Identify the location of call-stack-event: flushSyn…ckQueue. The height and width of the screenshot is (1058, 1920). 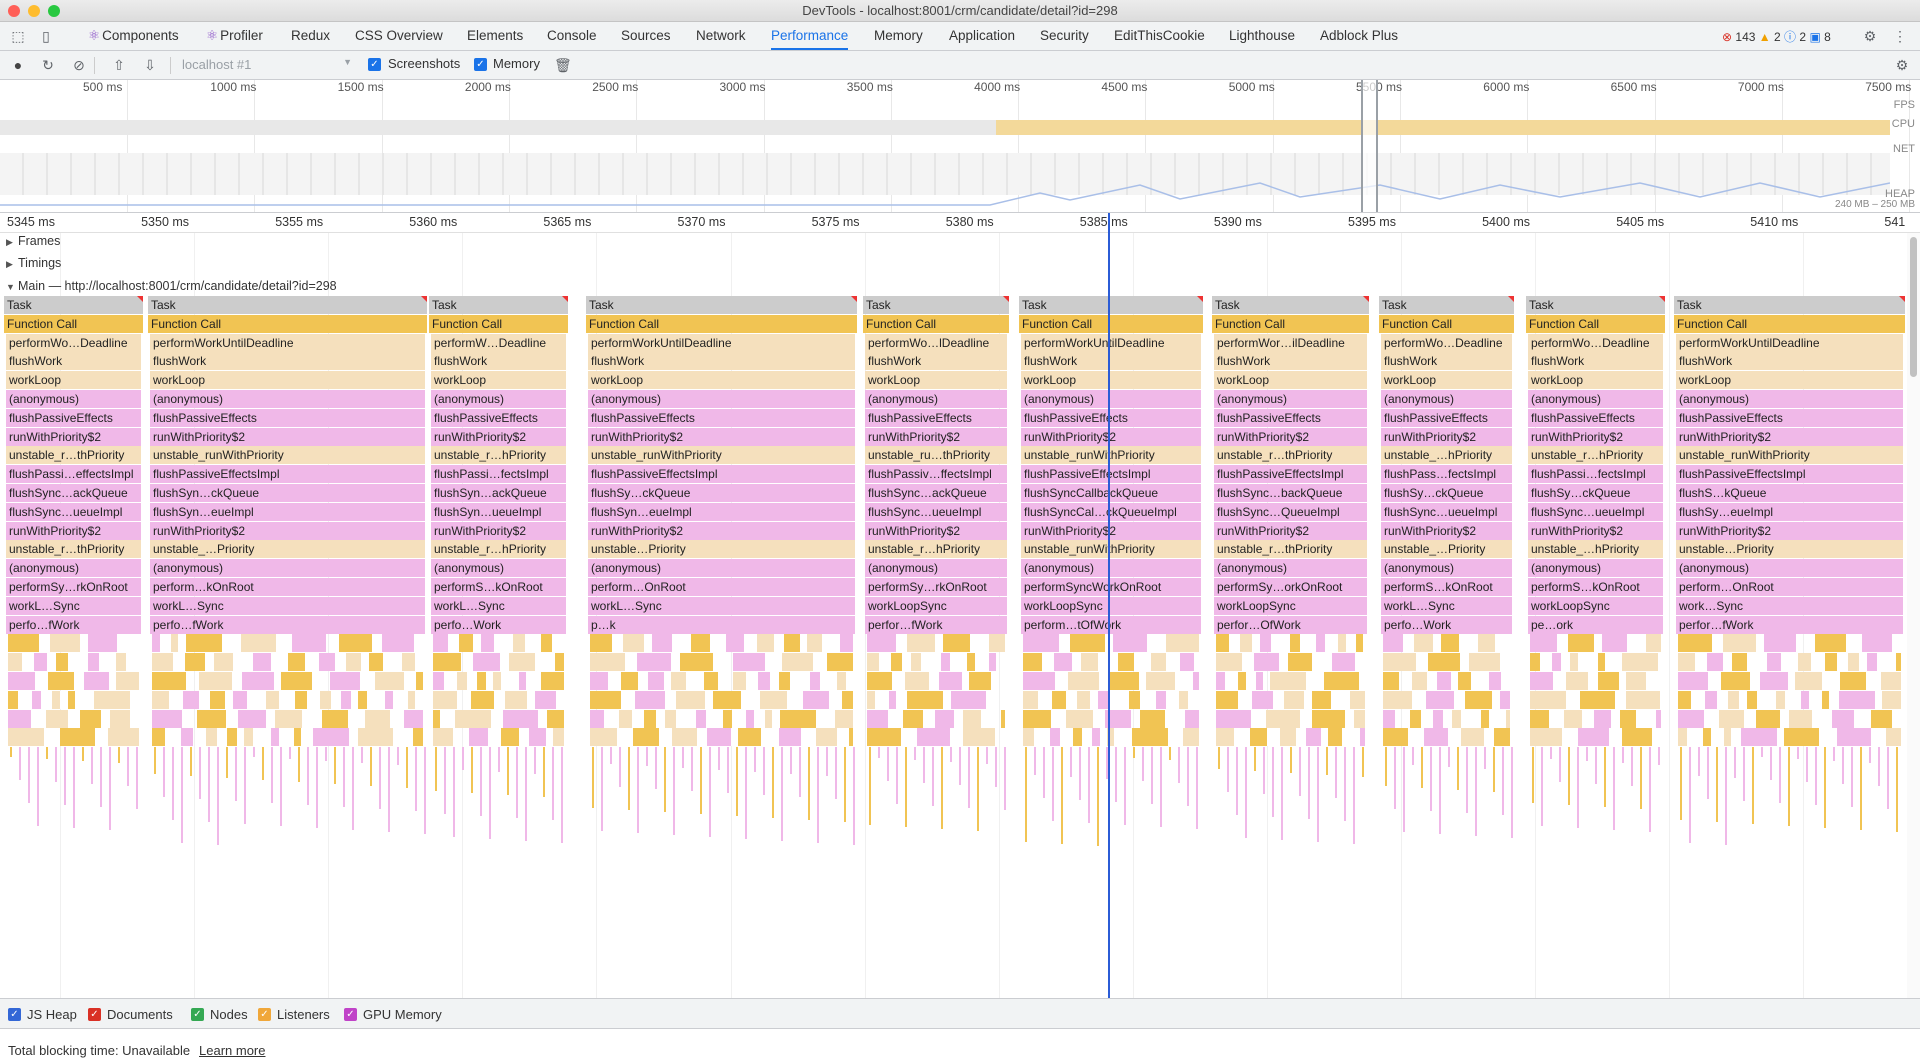
(288, 493).